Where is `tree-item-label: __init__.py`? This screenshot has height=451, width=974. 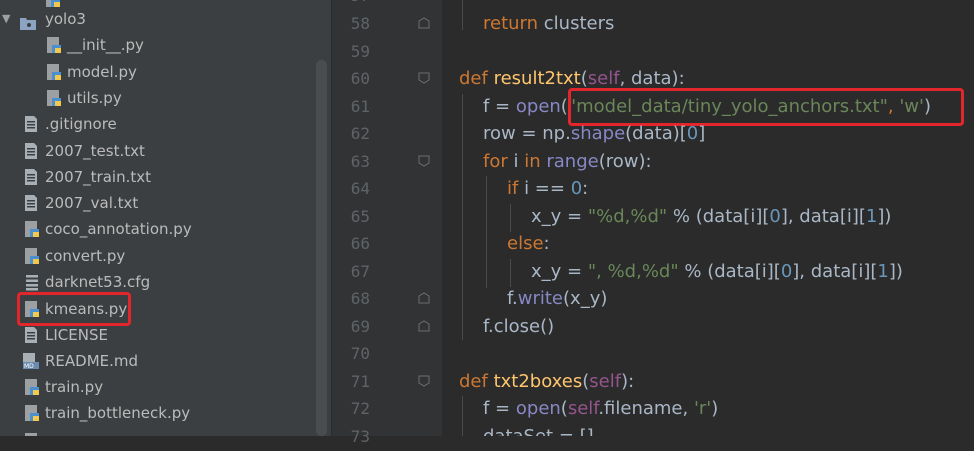
tree-item-label: __init__.py is located at coordinates (105, 45).